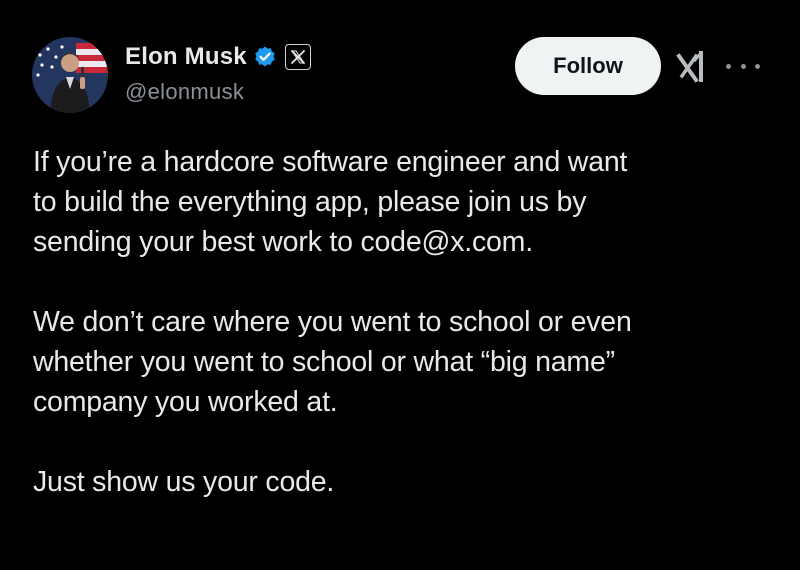 This screenshot has width=800, height=570. Describe the element at coordinates (743, 66) in the screenshot. I see `more-options-icon` at that location.